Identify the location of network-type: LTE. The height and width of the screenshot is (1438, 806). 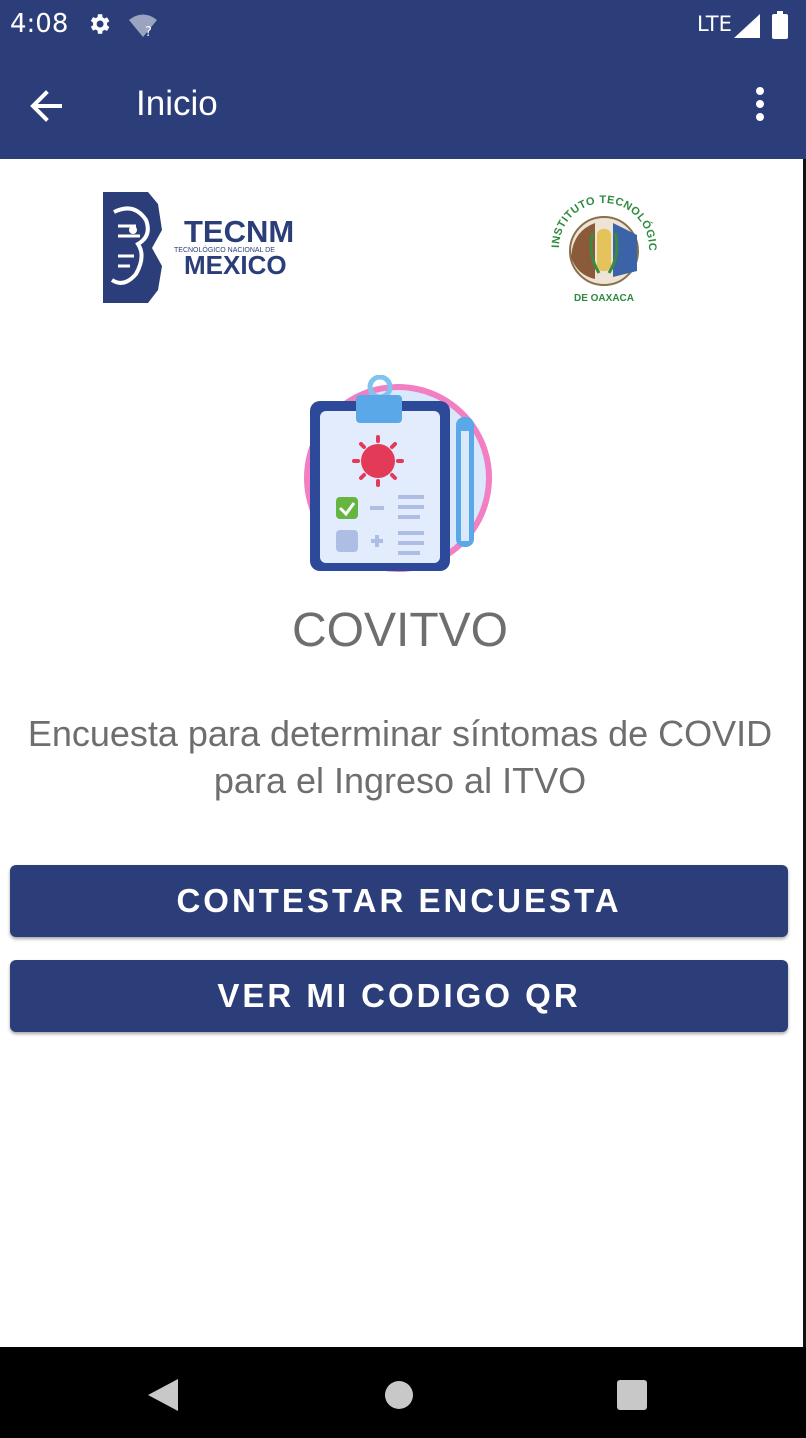
(714, 24).